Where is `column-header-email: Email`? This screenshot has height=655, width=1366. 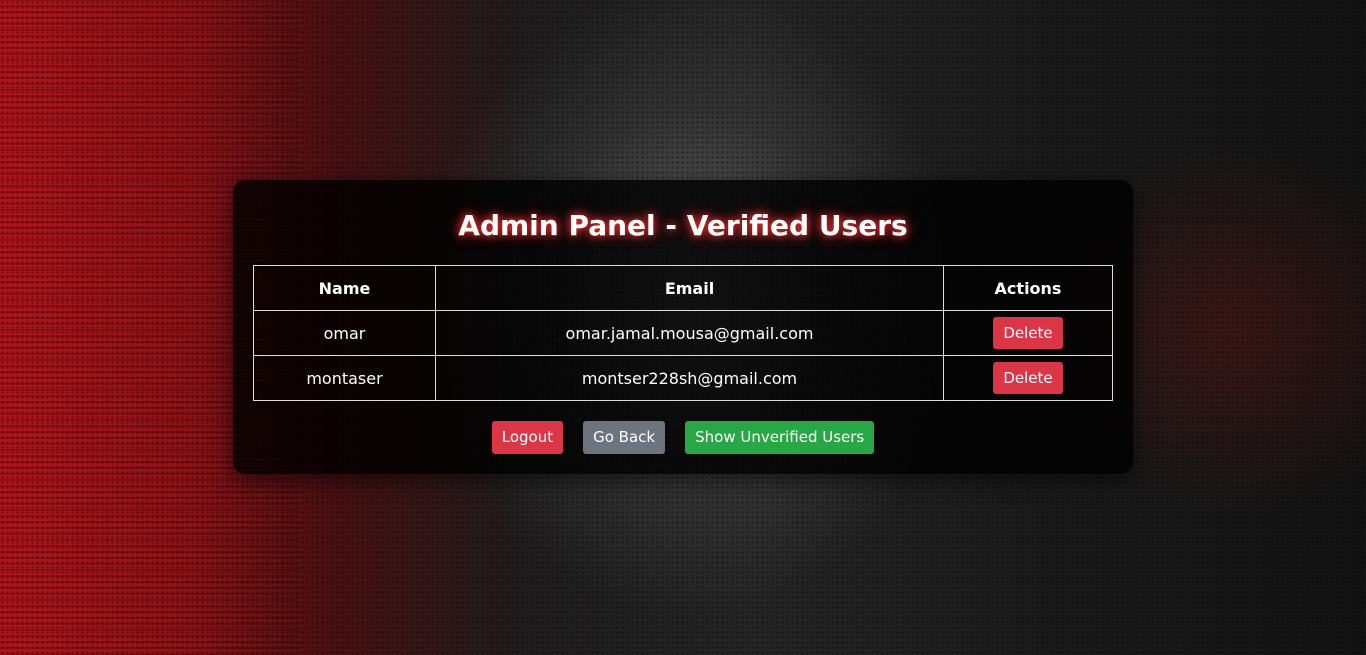 column-header-email: Email is located at coordinates (689, 288).